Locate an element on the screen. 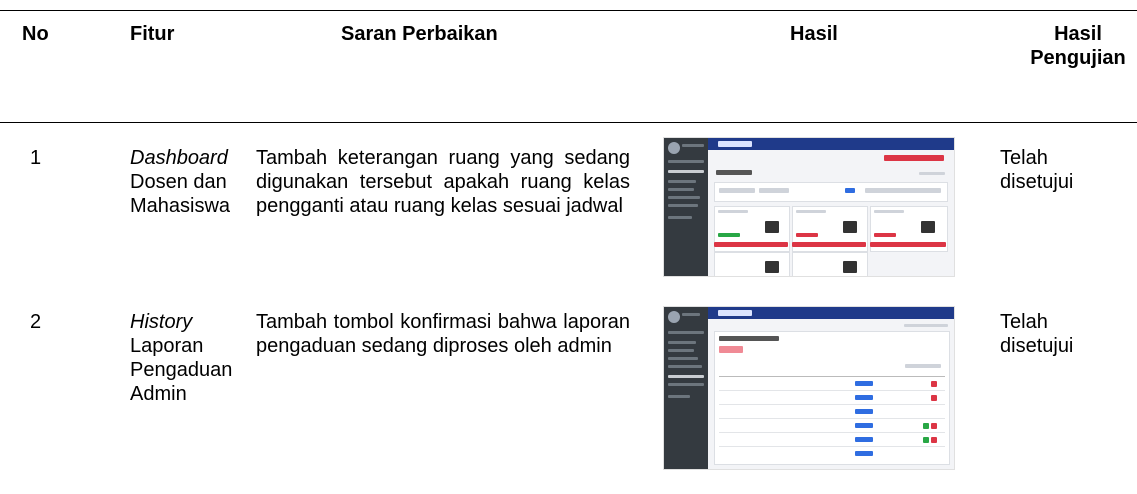 The image size is (1137, 494). header-saran-perbaikan: Saran Perbaikan is located at coordinates (419, 34).